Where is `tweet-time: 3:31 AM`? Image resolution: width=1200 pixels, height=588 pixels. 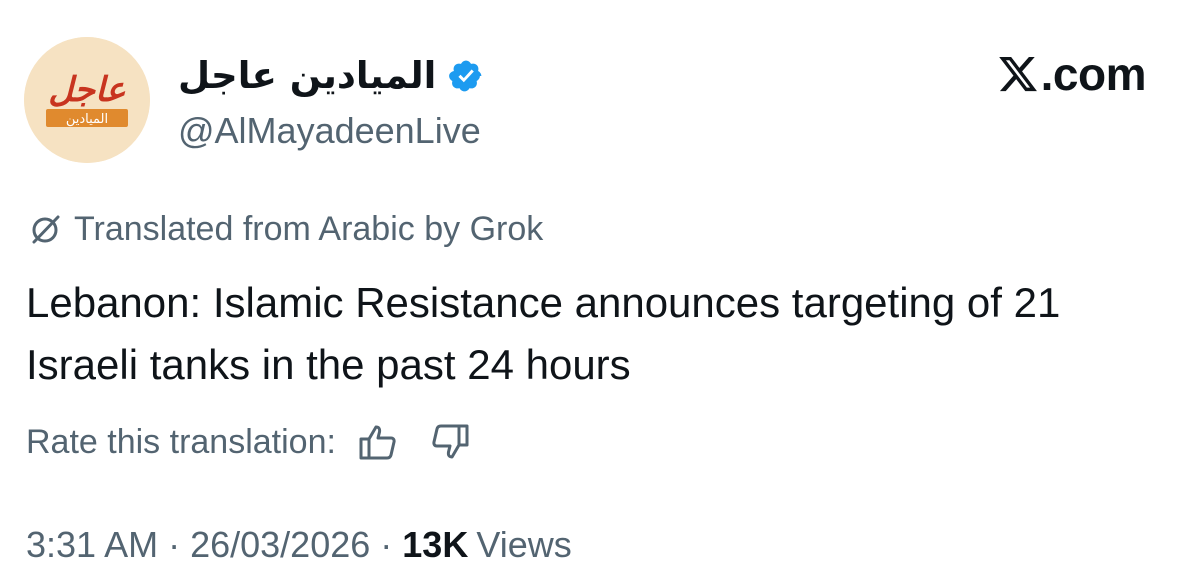 tweet-time: 3:31 AM is located at coordinates (92, 545).